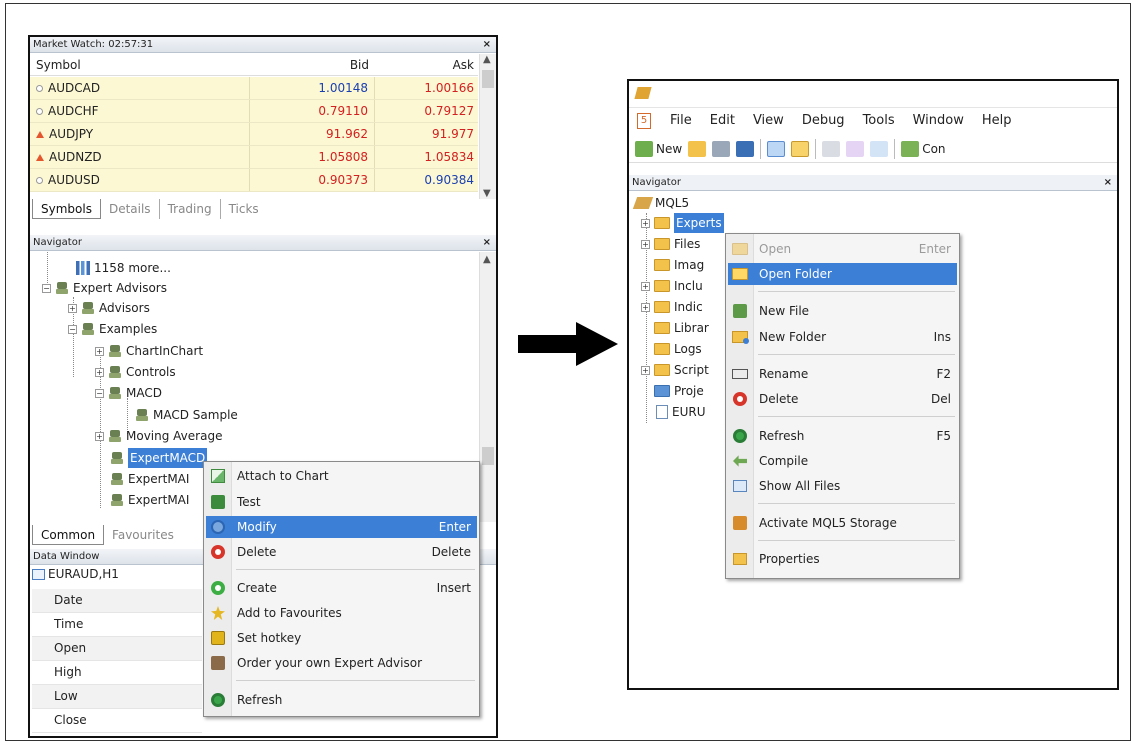  Describe the element at coordinates (768, 120) in the screenshot. I see `menu-view: View` at that location.